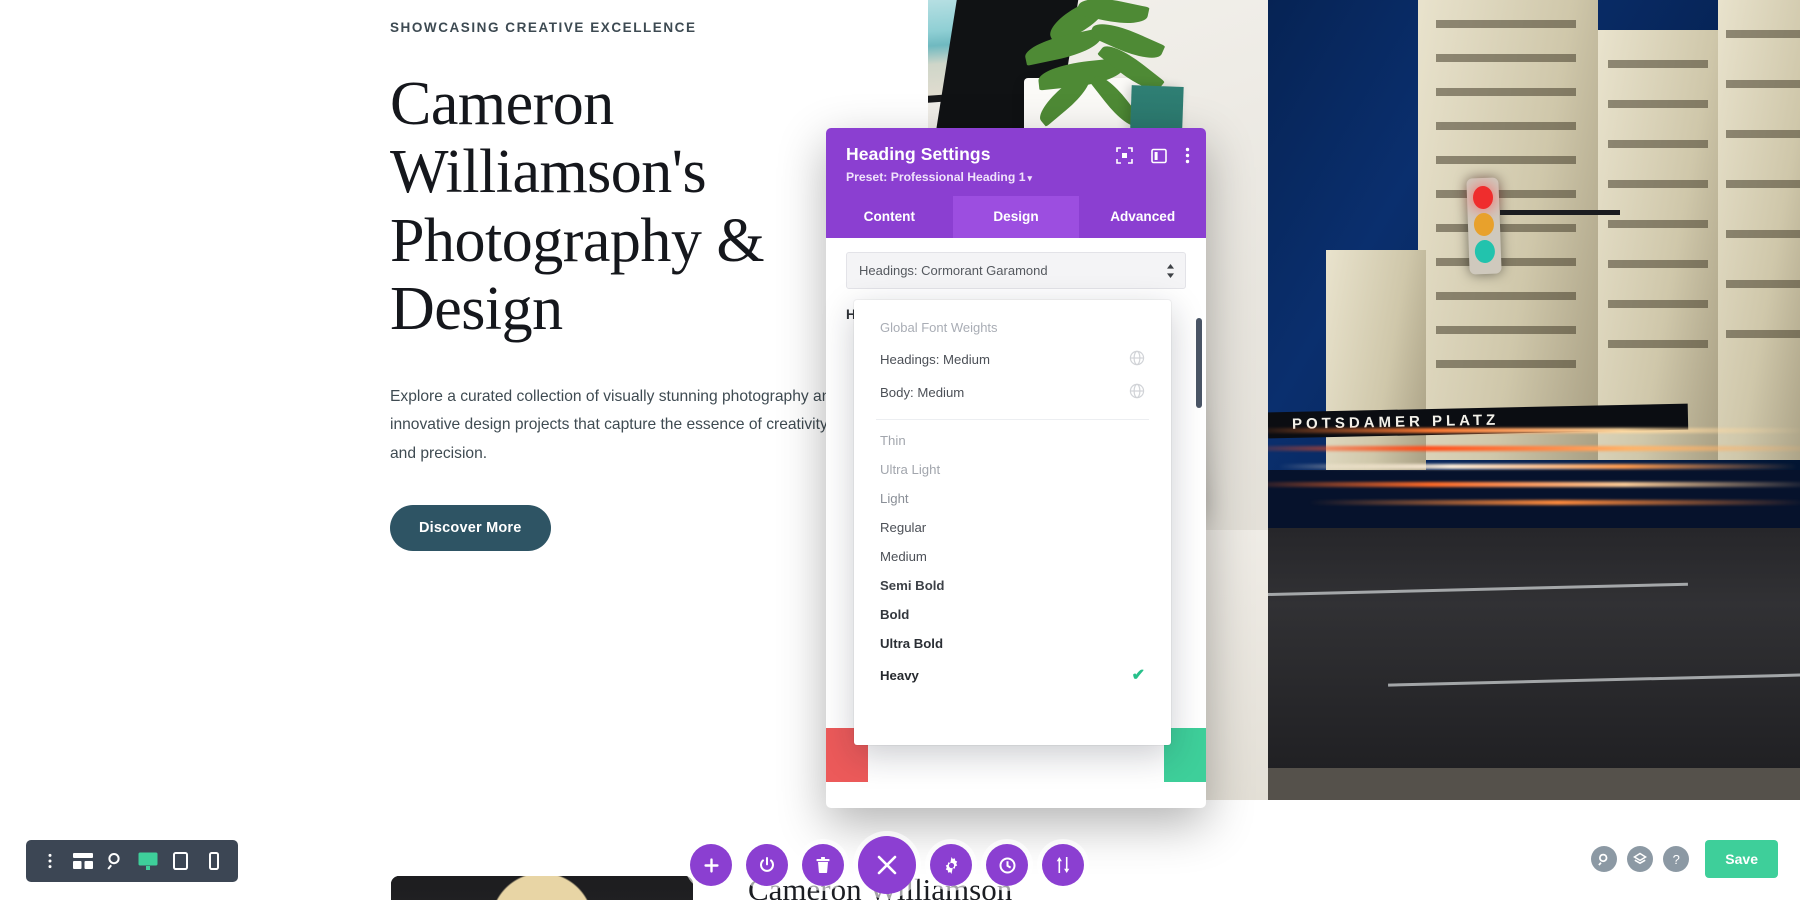  What do you see at coordinates (1159, 156) in the screenshot?
I see `layout-panel-icon` at bounding box center [1159, 156].